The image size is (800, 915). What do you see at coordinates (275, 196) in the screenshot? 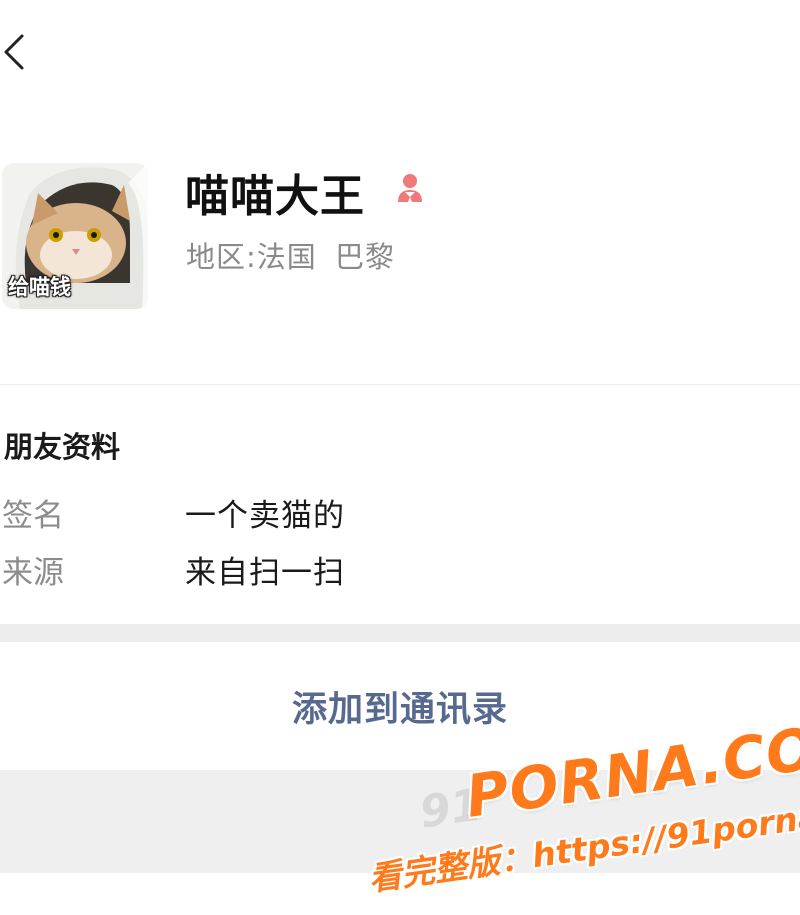
I see `contact-name: 喵喵大王` at bounding box center [275, 196].